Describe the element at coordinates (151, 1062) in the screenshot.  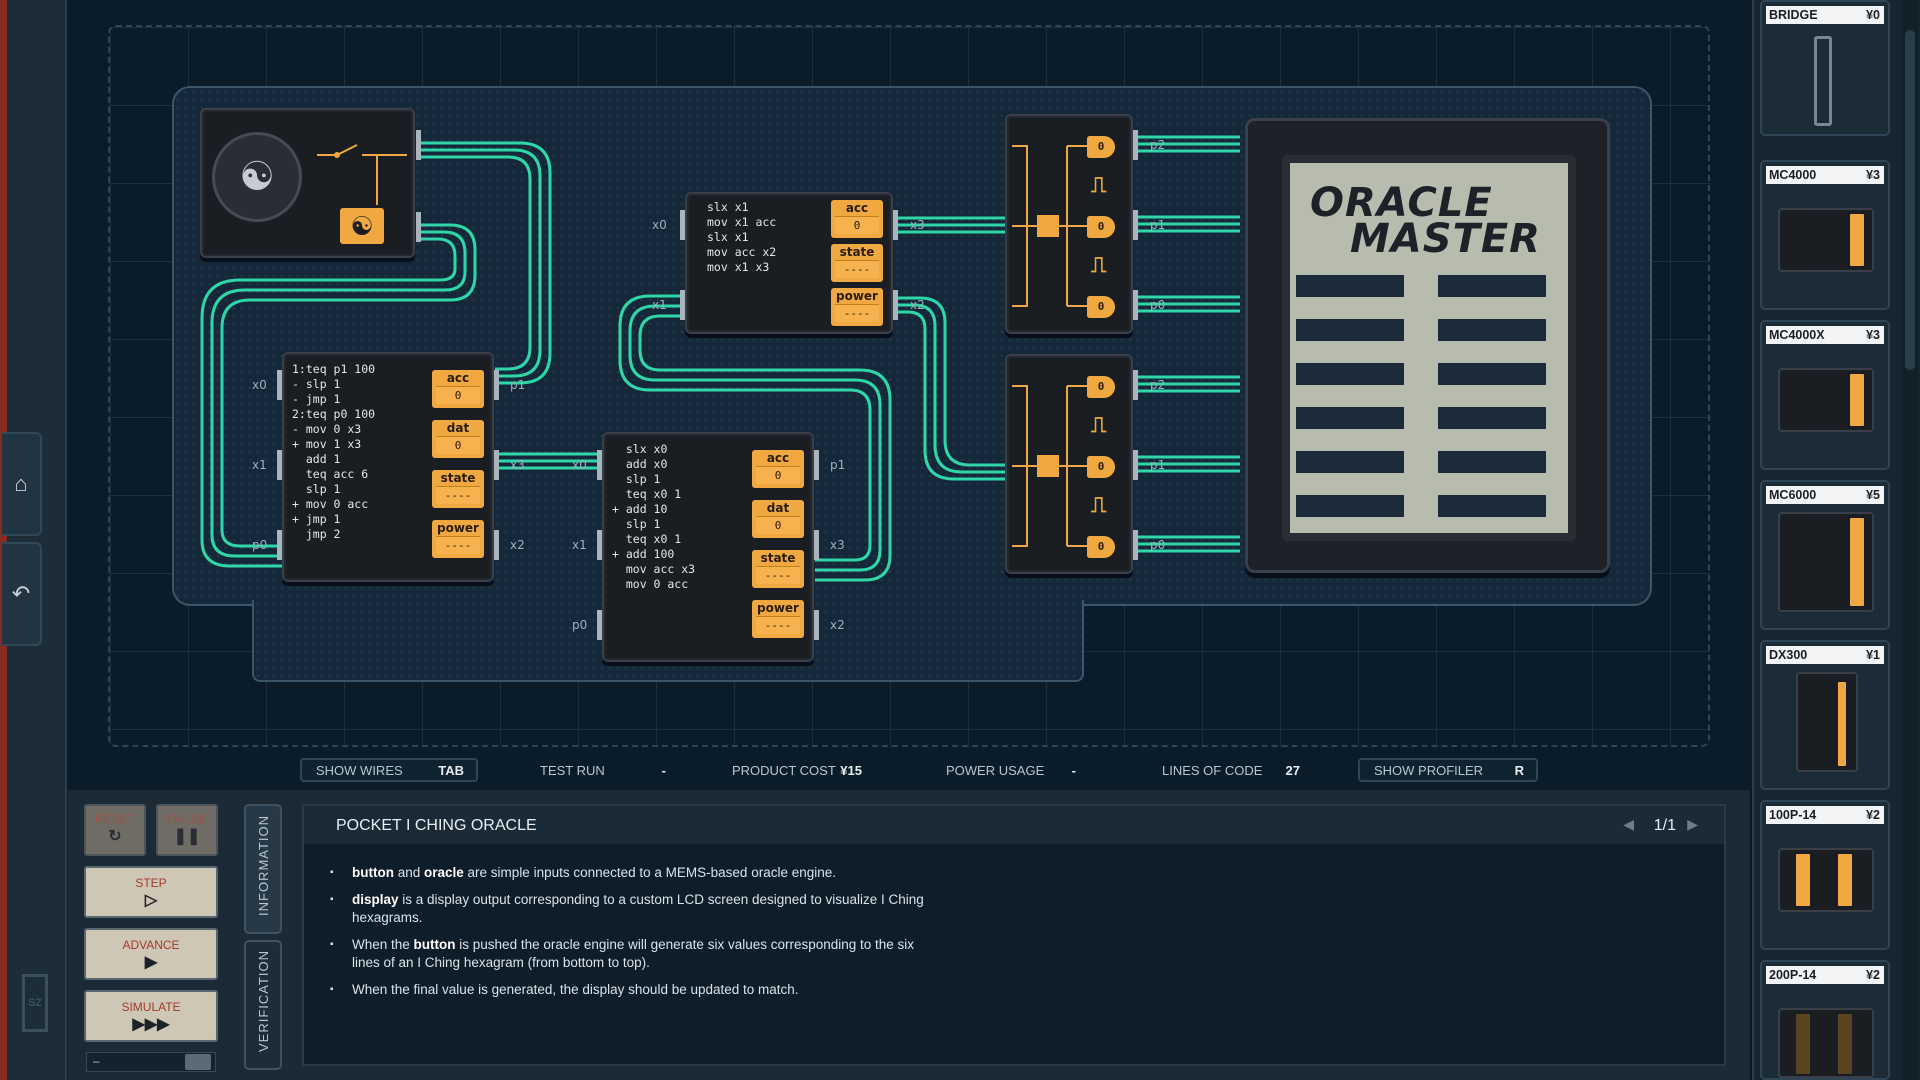
I see `speed-slider: –` at that location.